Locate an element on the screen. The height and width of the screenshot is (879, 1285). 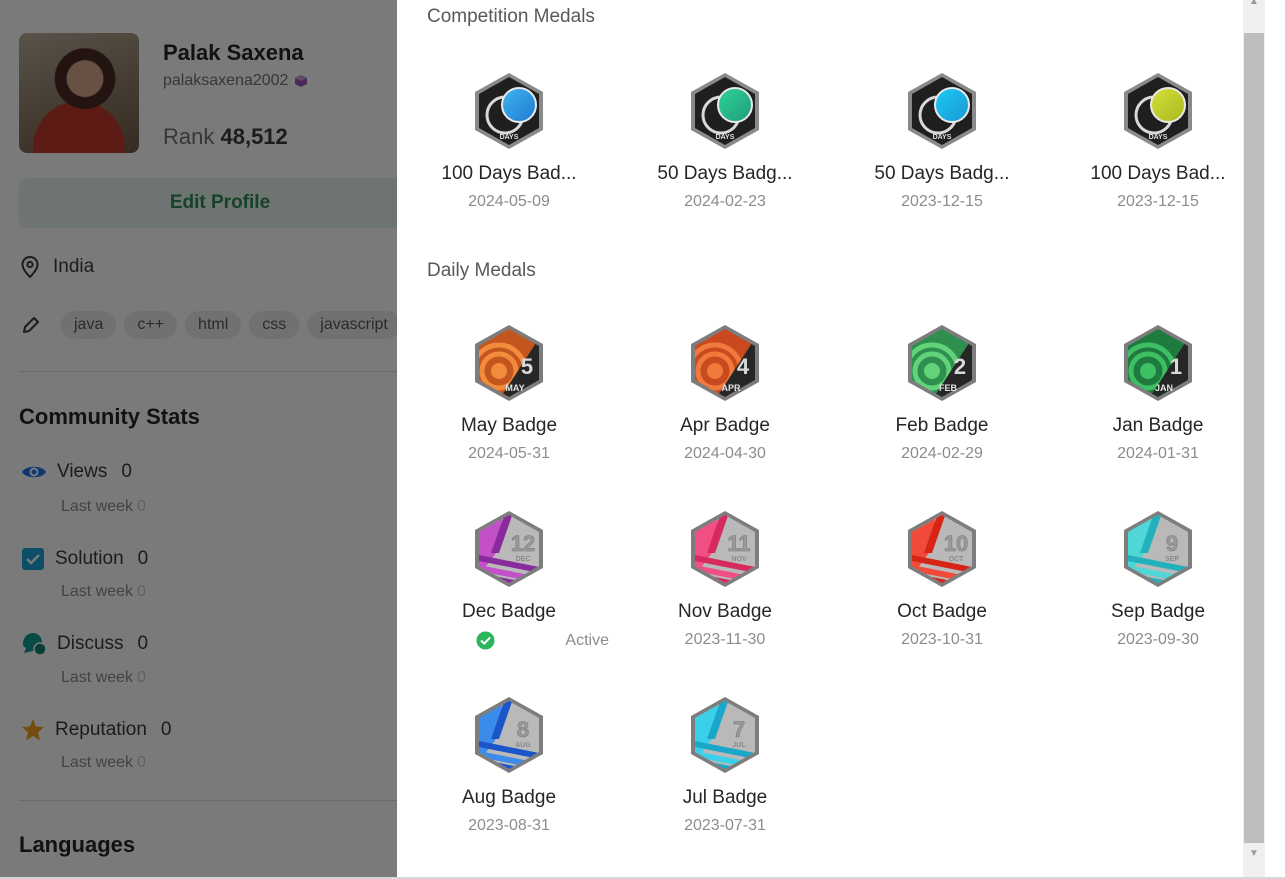
stat-sub-discuss: Last week 0 is located at coordinates (103, 678).